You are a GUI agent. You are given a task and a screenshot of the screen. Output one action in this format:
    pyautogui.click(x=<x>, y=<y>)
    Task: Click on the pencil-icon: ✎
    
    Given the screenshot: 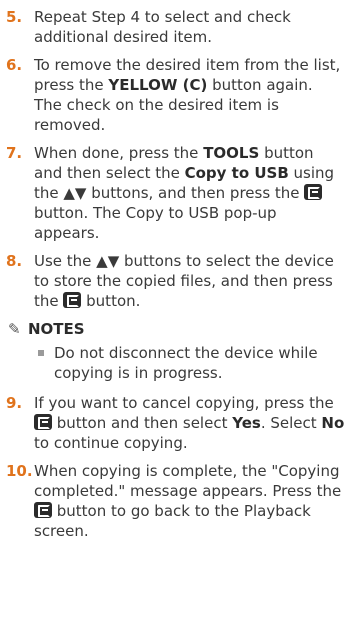 What is the action you would take?
    pyautogui.click(x=14, y=329)
    